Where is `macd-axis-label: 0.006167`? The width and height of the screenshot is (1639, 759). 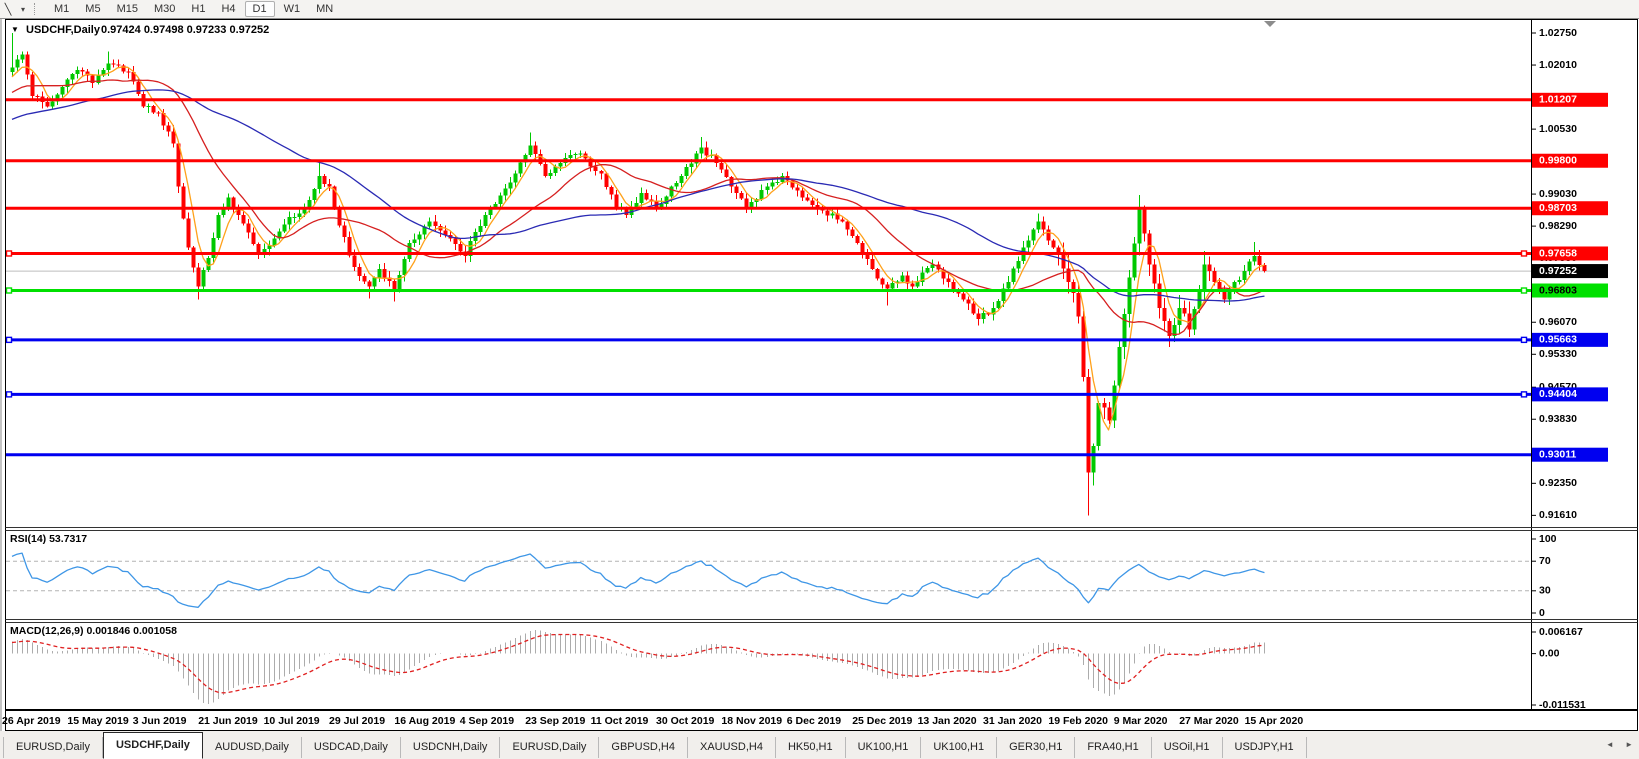 macd-axis-label: 0.006167 is located at coordinates (1561, 632).